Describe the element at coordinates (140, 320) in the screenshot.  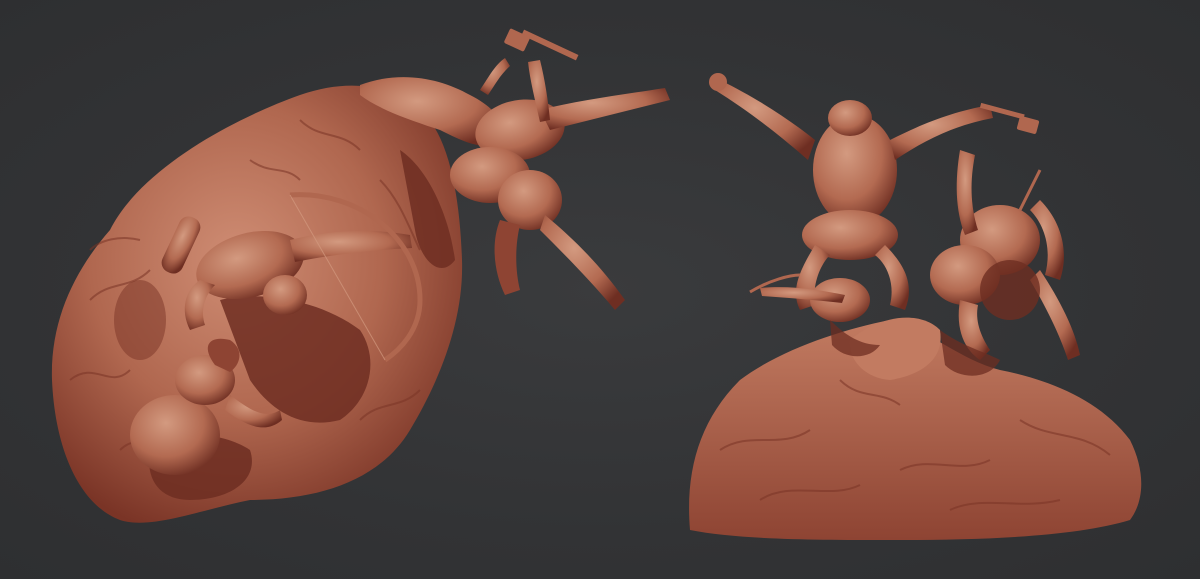
I see `rock-hollow` at that location.